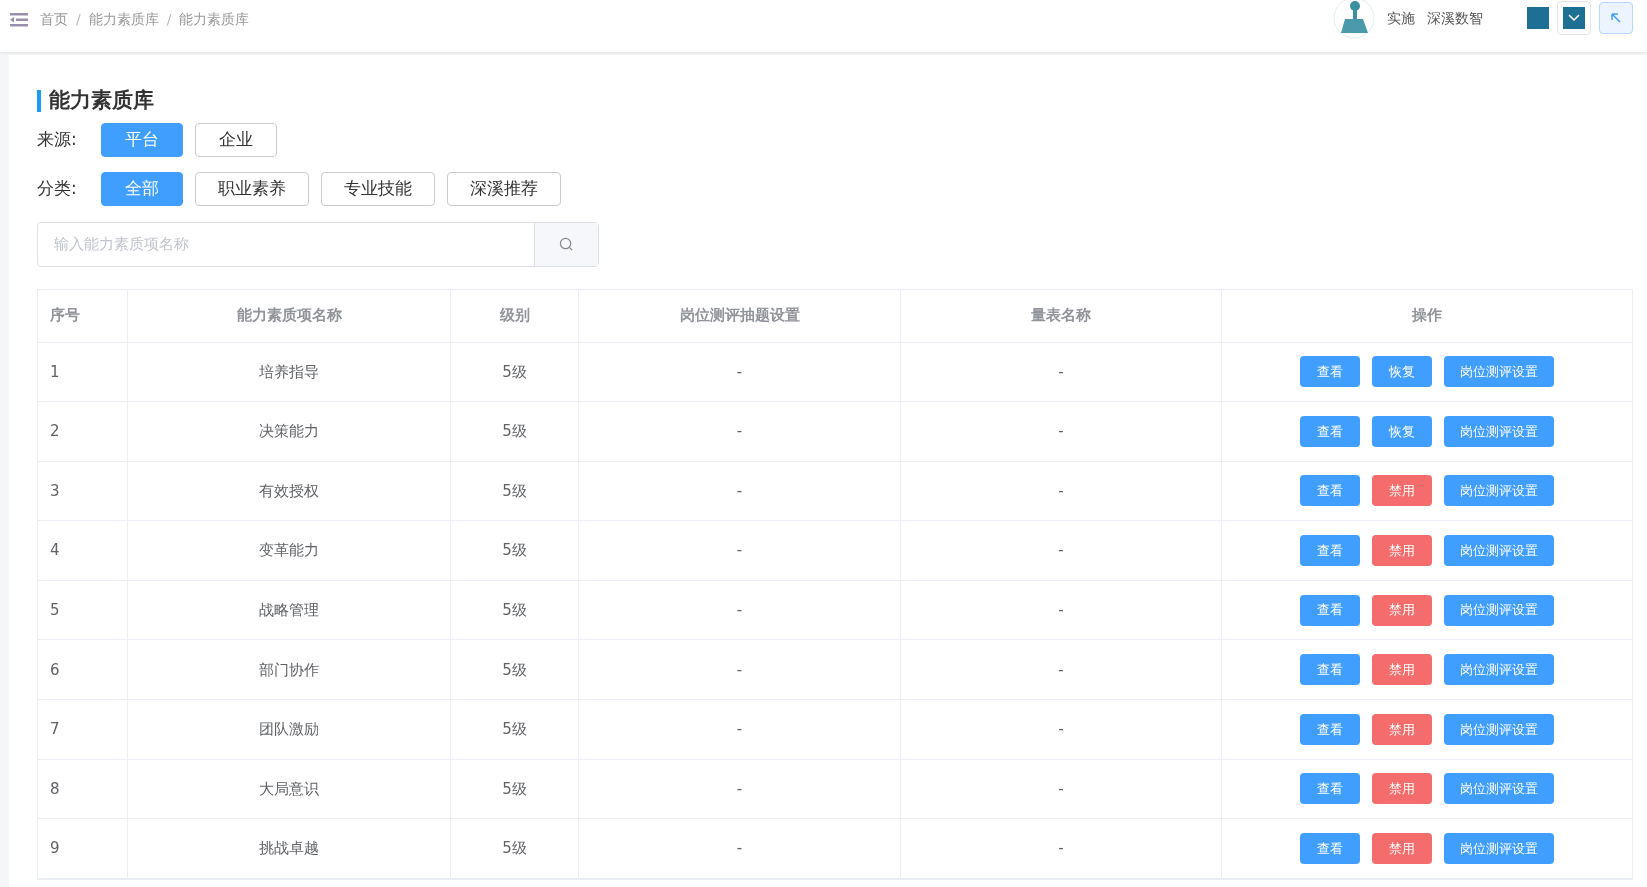 The width and height of the screenshot is (1647, 887). Describe the element at coordinates (83, 848) in the screenshot. I see `table-cell: 9` at that location.